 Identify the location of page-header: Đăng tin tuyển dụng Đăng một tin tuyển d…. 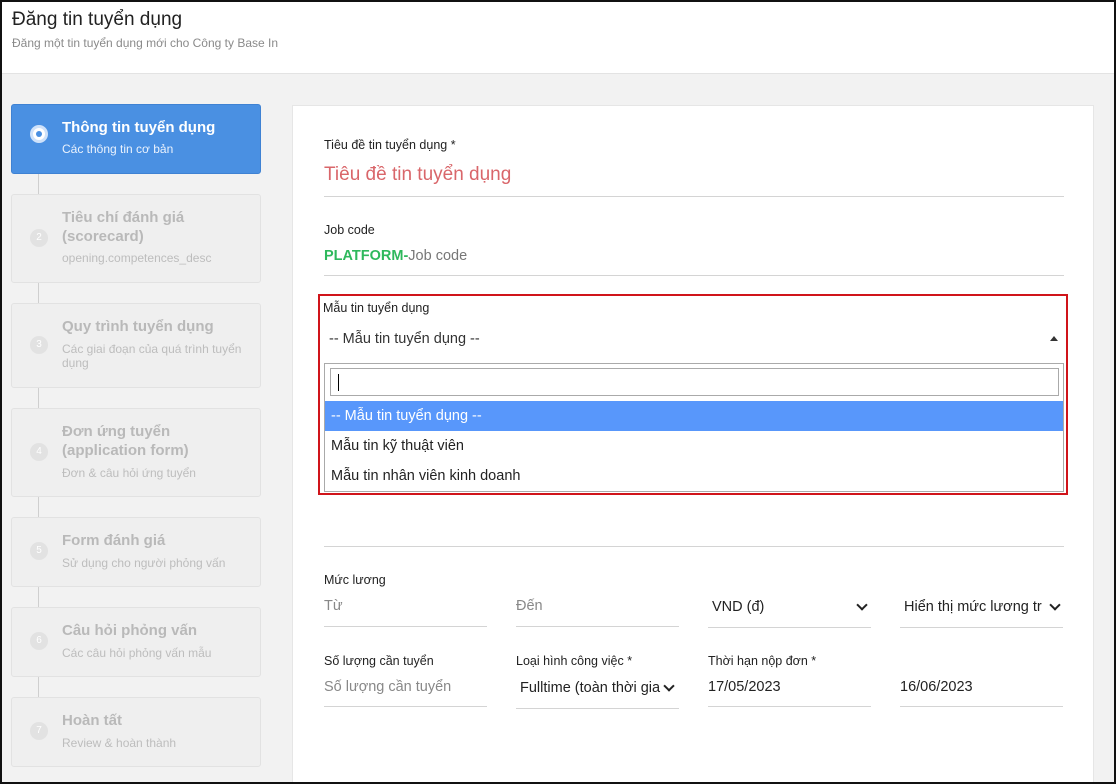
(558, 38).